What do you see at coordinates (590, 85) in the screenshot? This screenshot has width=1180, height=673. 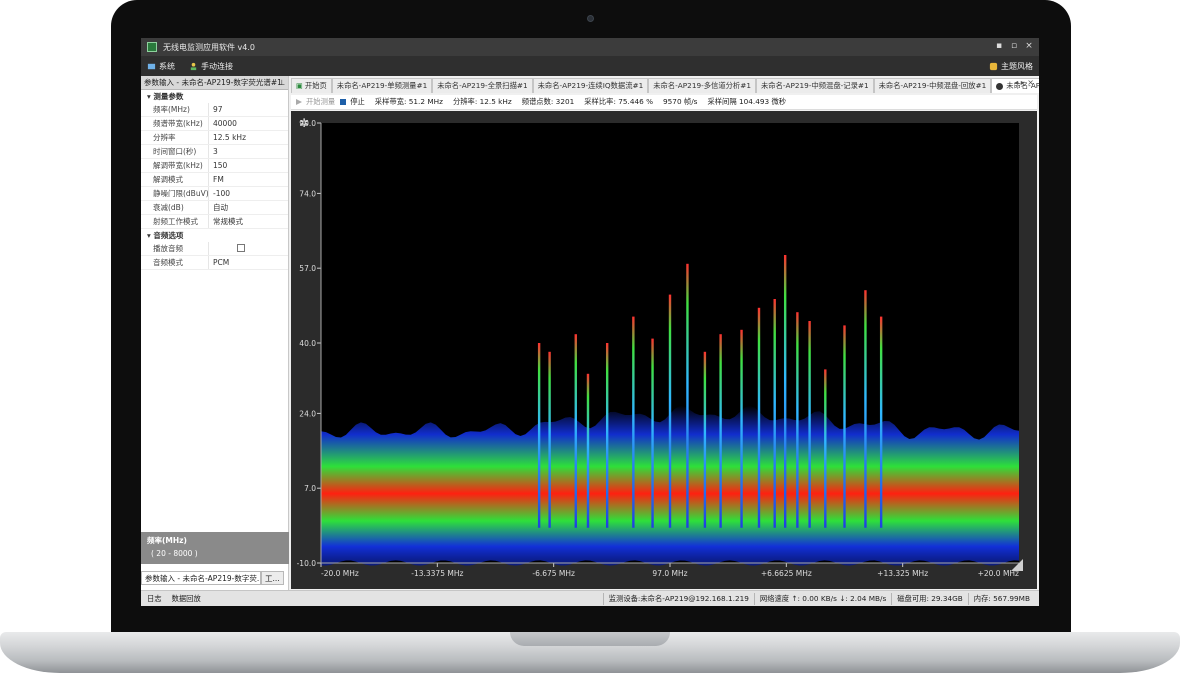 I see `tab-iq-stream: 未命名-AP219-连续IQ数据流#1` at bounding box center [590, 85].